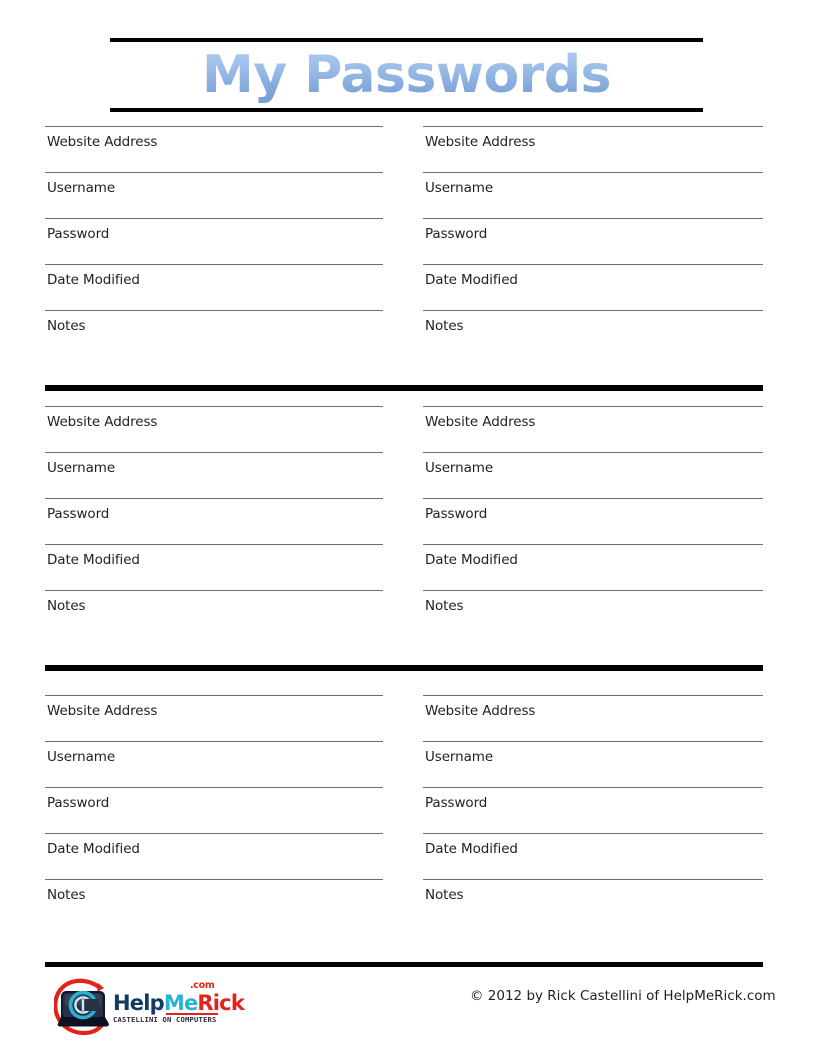 This screenshot has width=816, height=1056. I want to click on helpmerick-logo: .com HelpMeRick CASTELLINI ON COMPUTERS, so click(149, 1008).